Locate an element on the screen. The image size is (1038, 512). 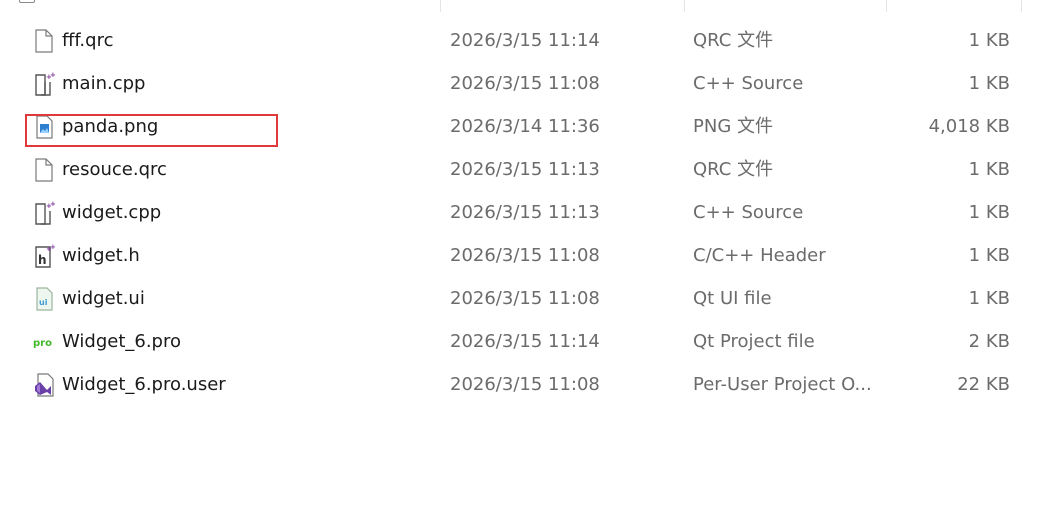
file-name: Widget_6.pro.user is located at coordinates (144, 385).